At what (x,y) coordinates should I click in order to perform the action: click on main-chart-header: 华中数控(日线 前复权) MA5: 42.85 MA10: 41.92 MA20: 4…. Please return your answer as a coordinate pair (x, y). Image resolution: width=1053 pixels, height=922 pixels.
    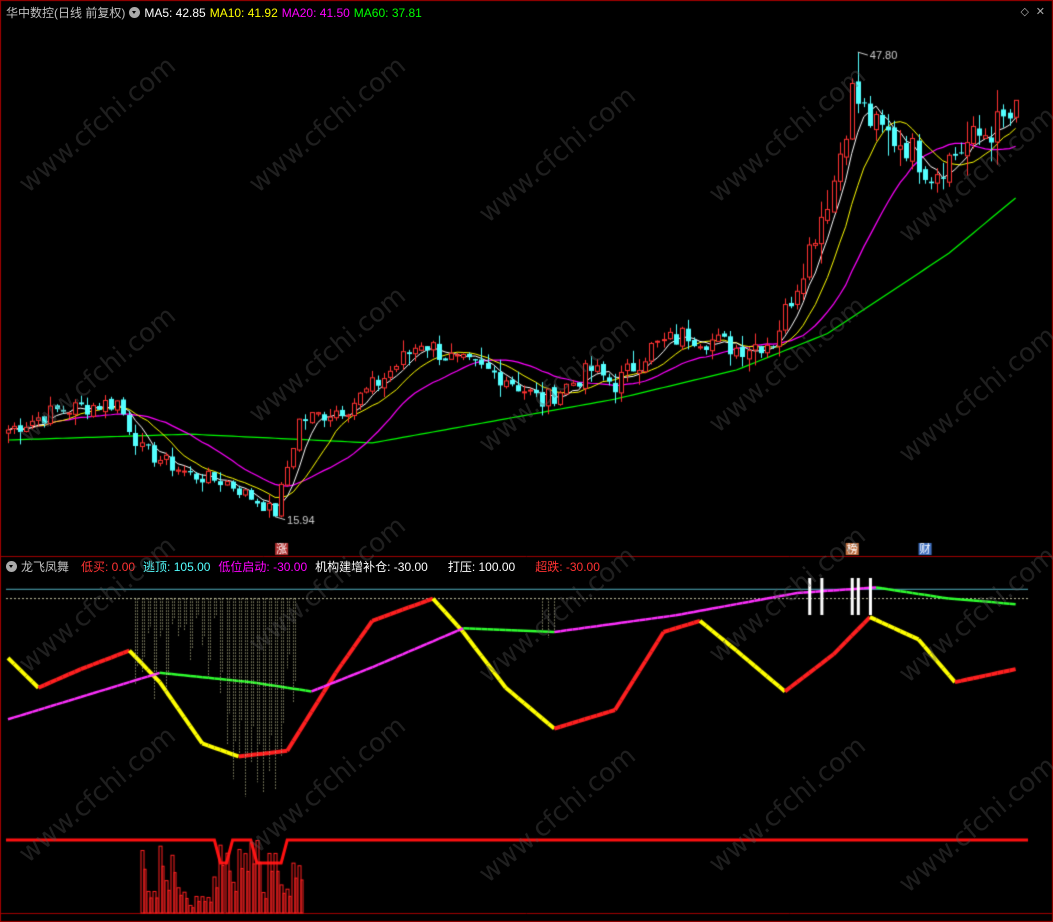
    Looking at the image, I should click on (216, 13).